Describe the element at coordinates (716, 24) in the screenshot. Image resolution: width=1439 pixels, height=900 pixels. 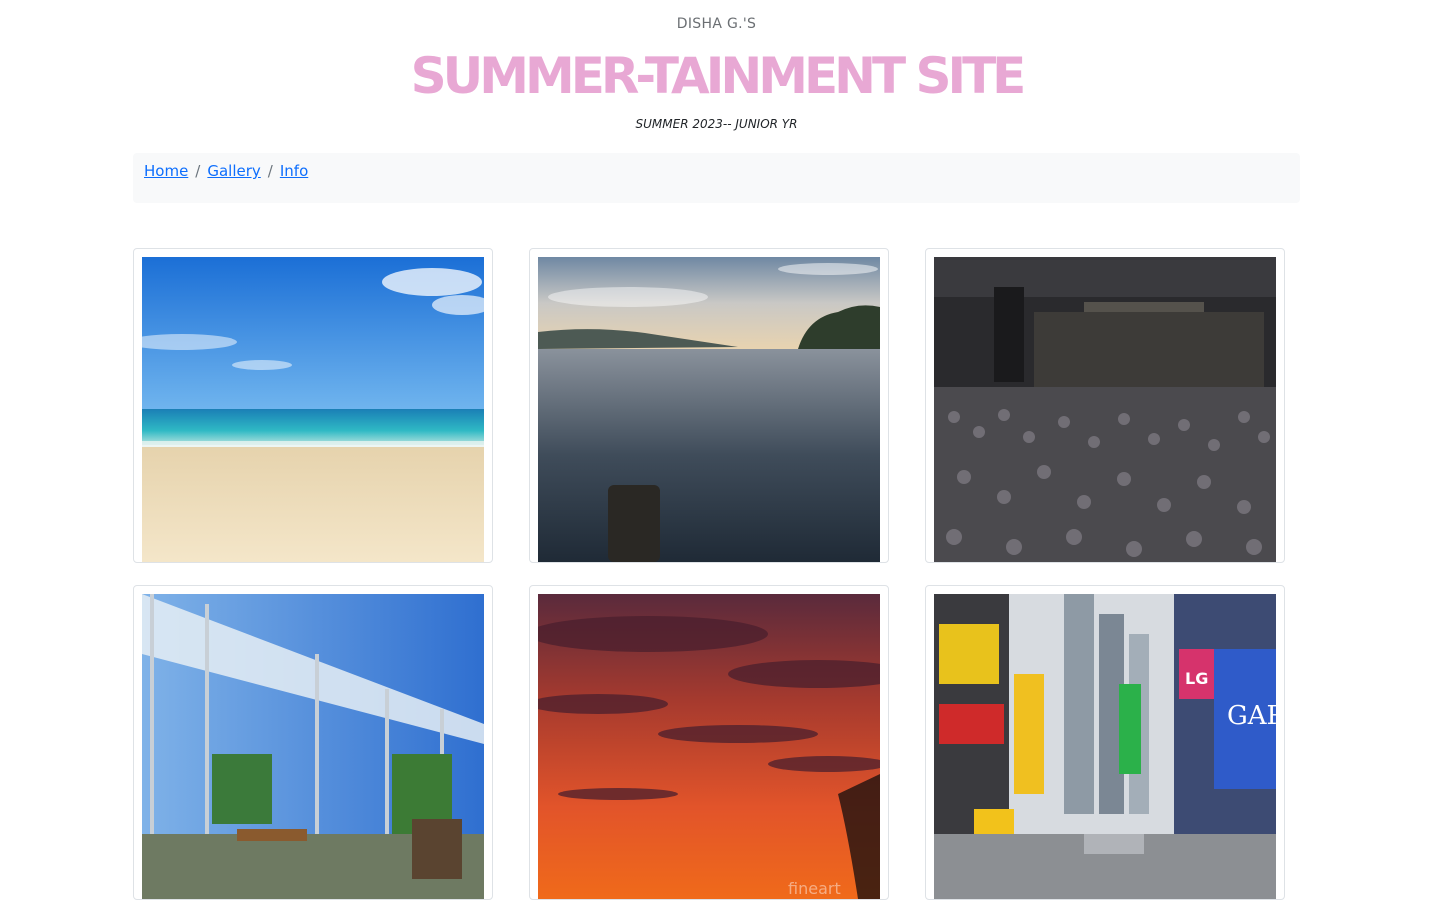
I see `site-owner: DISHA G.'S` at that location.